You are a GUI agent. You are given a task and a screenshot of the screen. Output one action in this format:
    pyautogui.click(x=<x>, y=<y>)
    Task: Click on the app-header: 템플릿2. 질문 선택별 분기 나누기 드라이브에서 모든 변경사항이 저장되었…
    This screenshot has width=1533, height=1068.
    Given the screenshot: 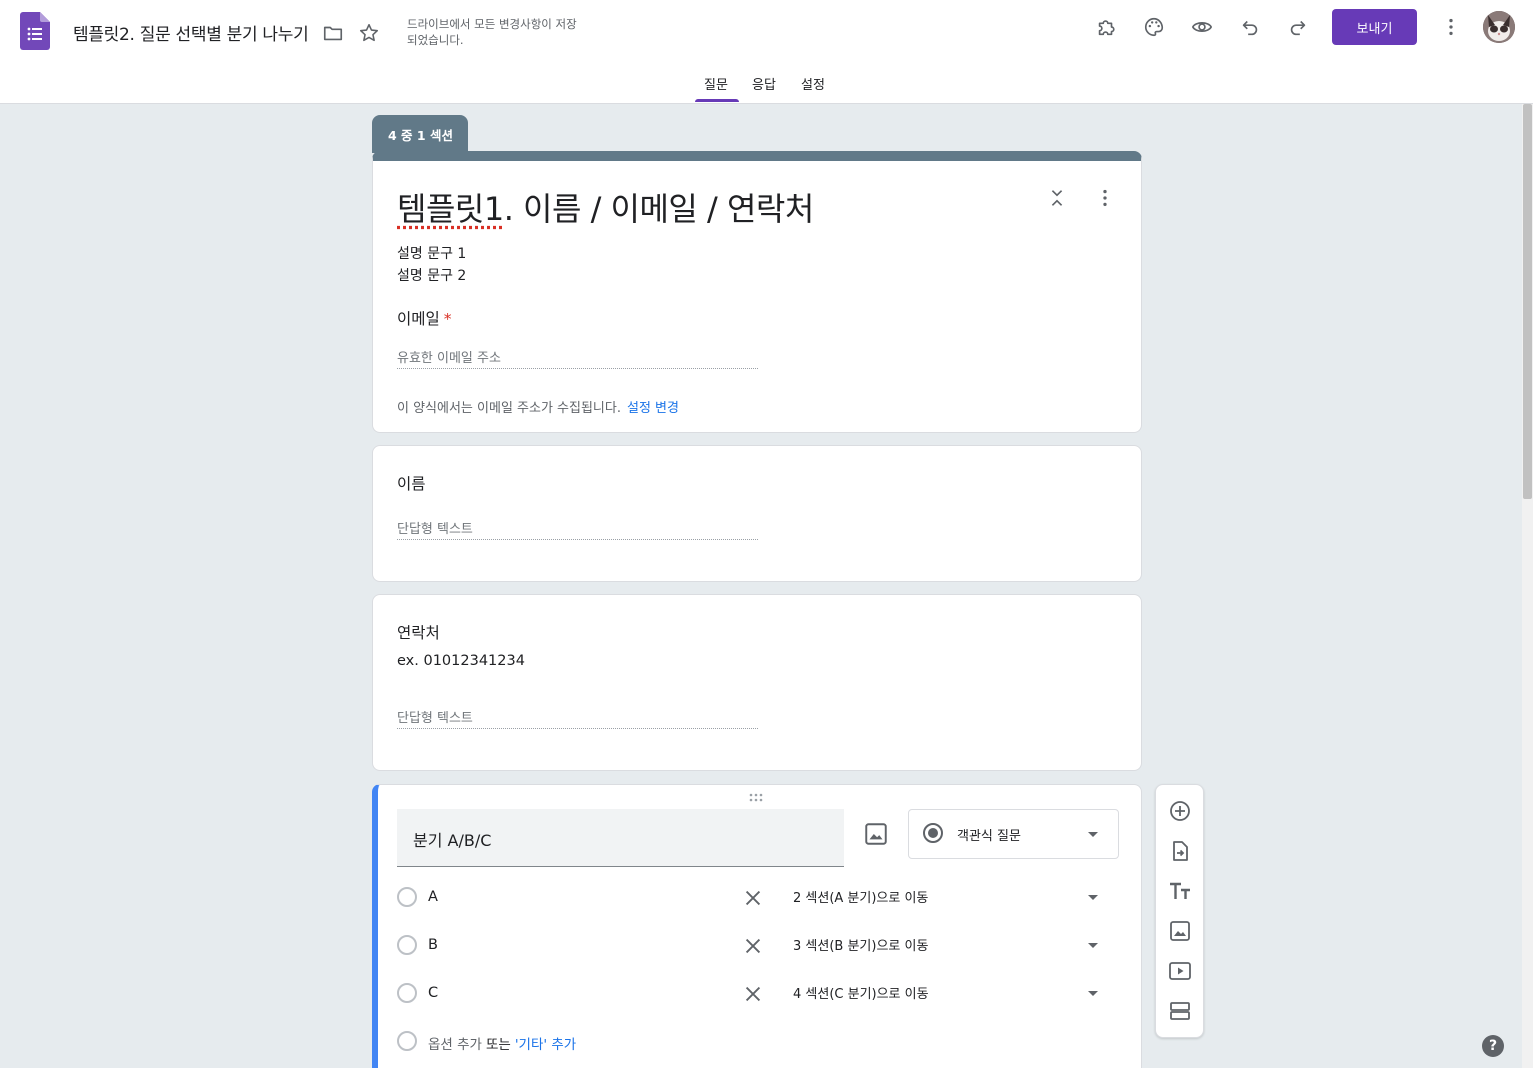 What is the action you would take?
    pyautogui.click(x=766, y=52)
    